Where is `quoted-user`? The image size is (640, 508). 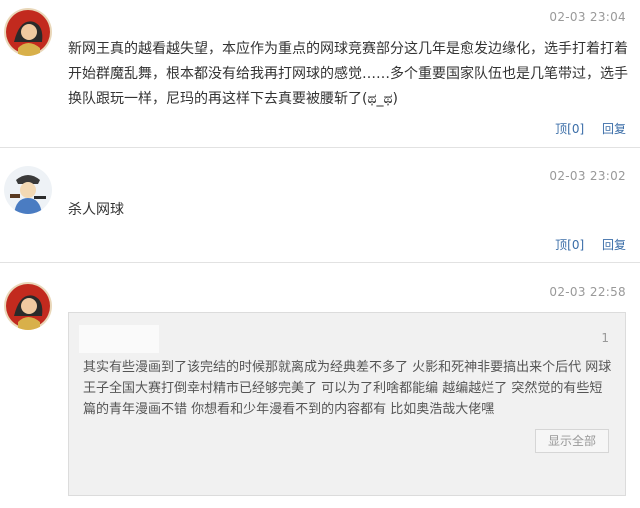
quoted-user is located at coordinates (119, 339).